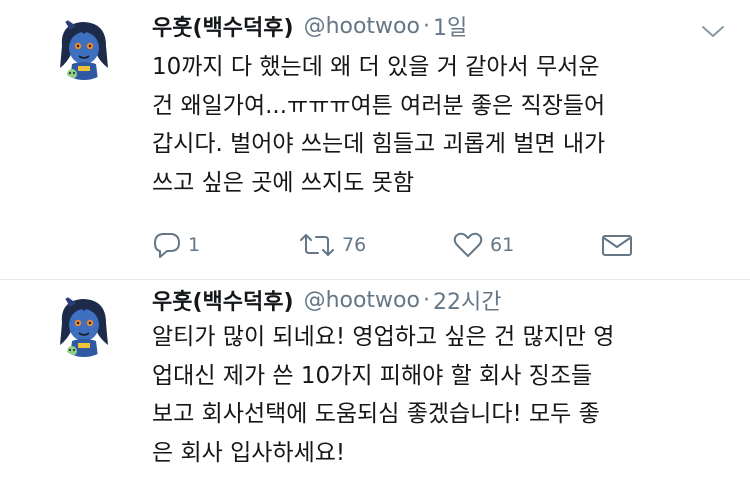 The width and height of the screenshot is (750, 479). I want to click on timestamp: 1일, so click(450, 26).